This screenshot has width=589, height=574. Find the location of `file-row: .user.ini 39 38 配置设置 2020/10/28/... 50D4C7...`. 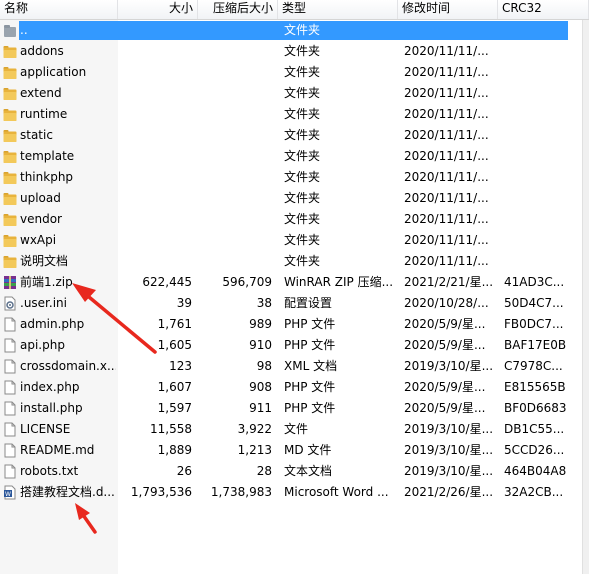

file-row: .user.ini 39 38 配置设置 2020/10/28/... 50D4C7... is located at coordinates (284, 303).